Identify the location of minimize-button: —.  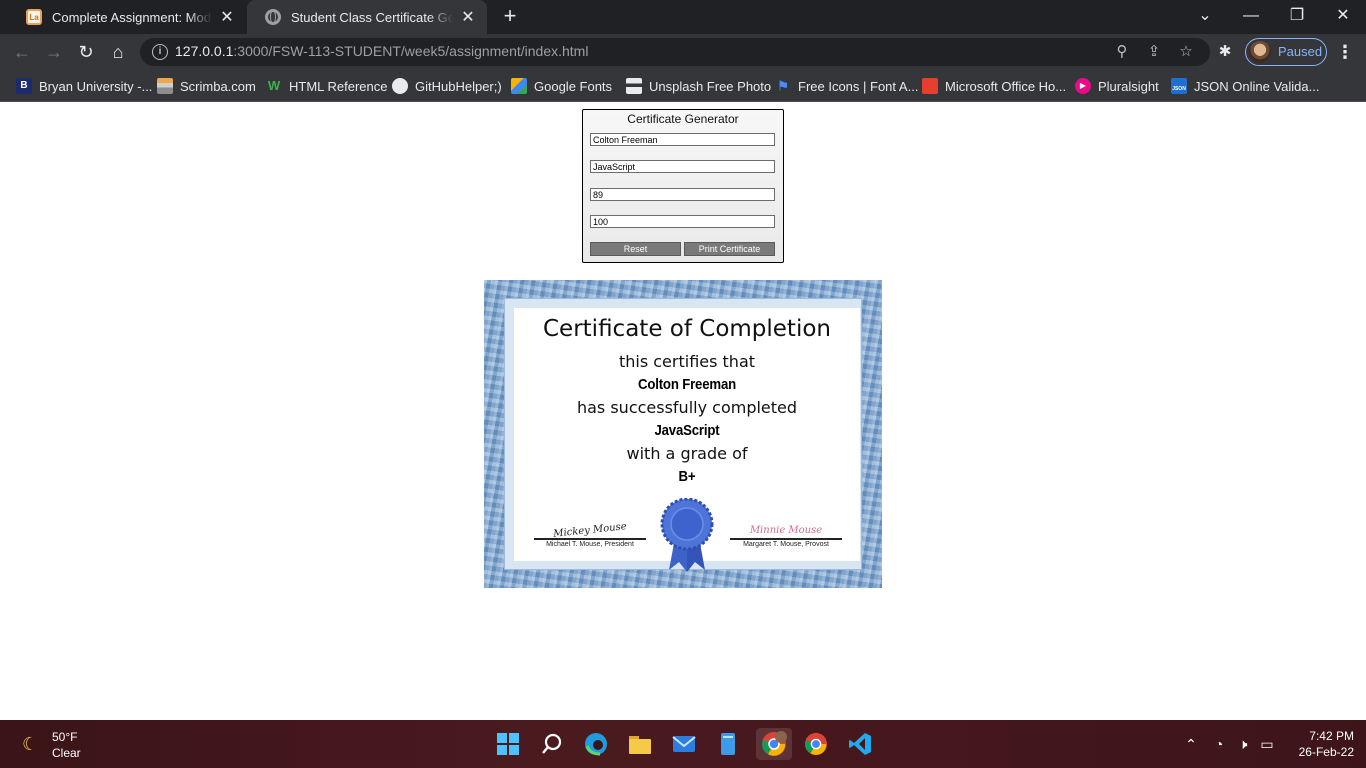
(1251, 17).